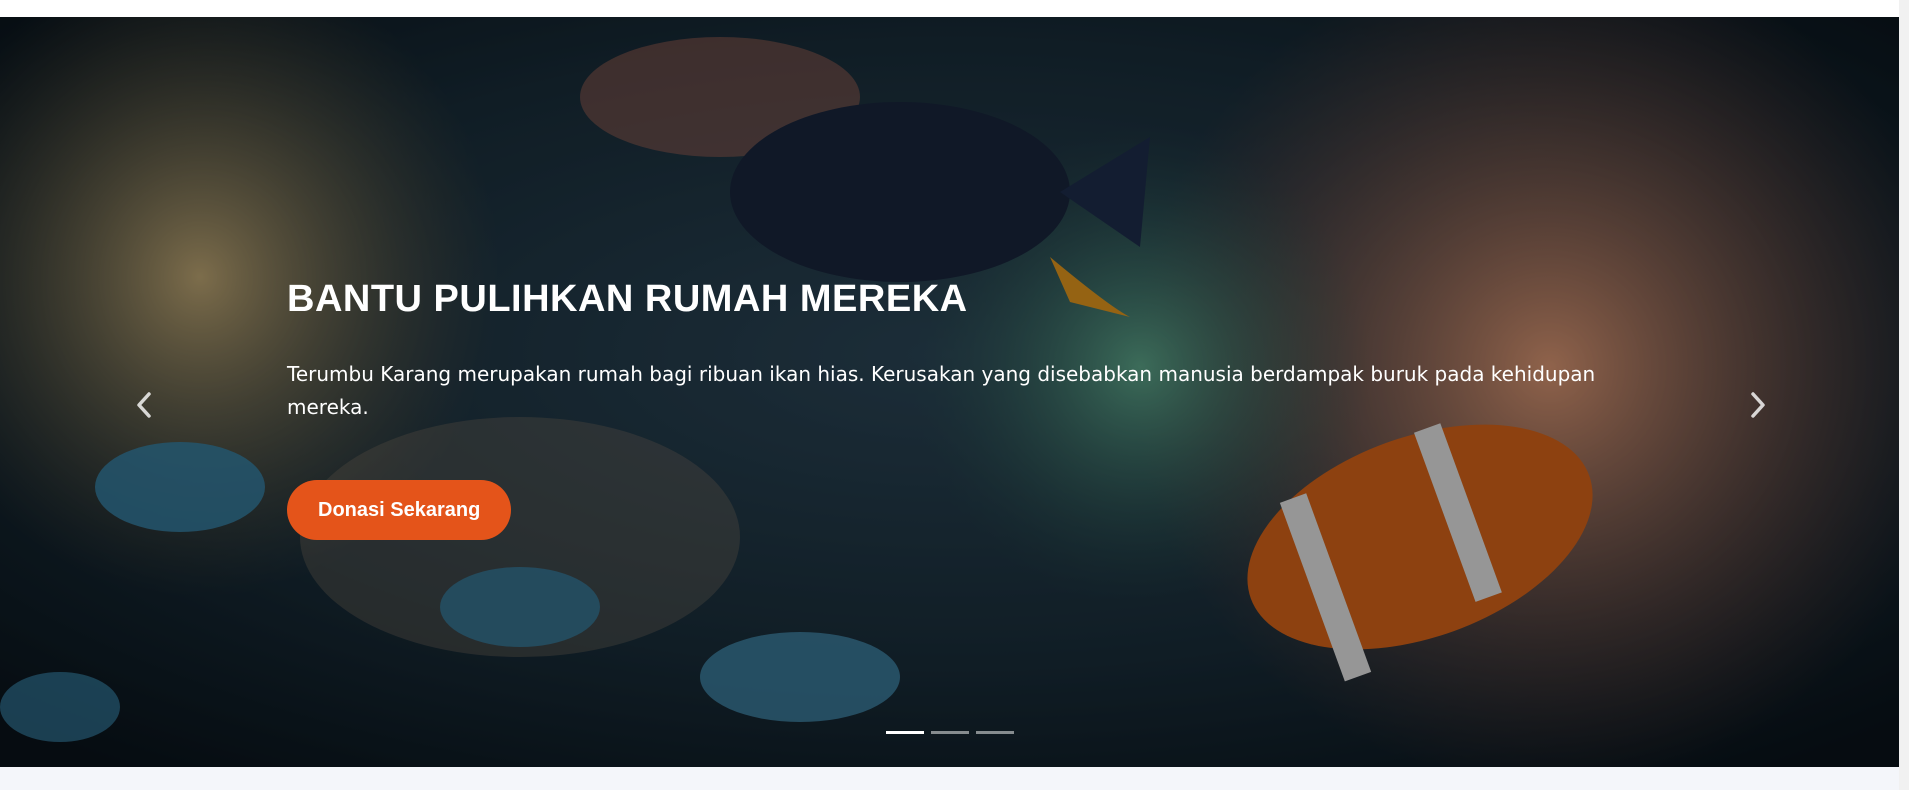 Image resolution: width=1909 pixels, height=790 pixels. I want to click on carousel-indicators, so click(950, 732).